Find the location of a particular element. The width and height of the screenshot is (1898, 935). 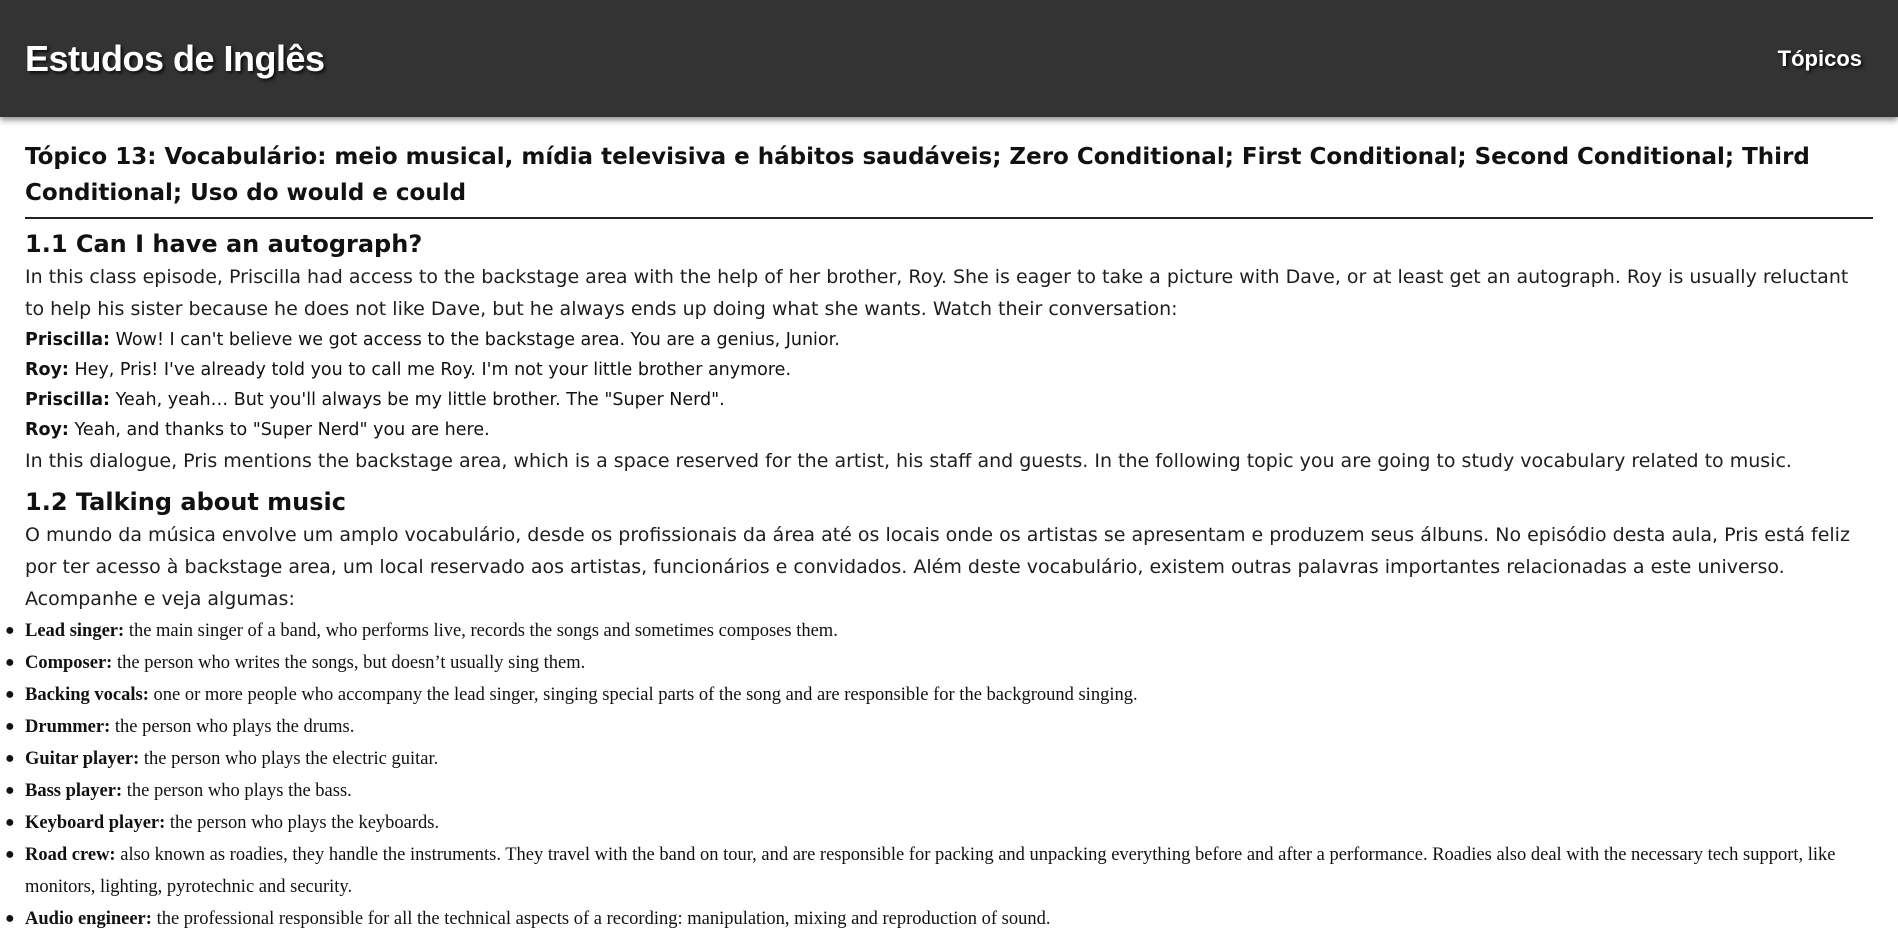

vocab-term: Keyboard player: is located at coordinates (95, 823).